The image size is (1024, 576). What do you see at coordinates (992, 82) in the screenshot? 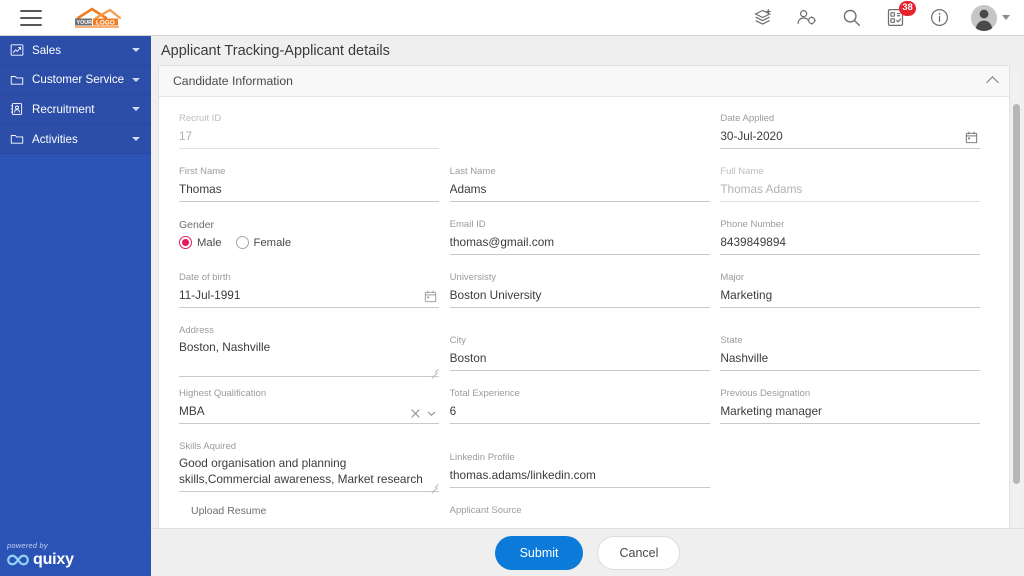
I see `chevron-up-icon` at bounding box center [992, 82].